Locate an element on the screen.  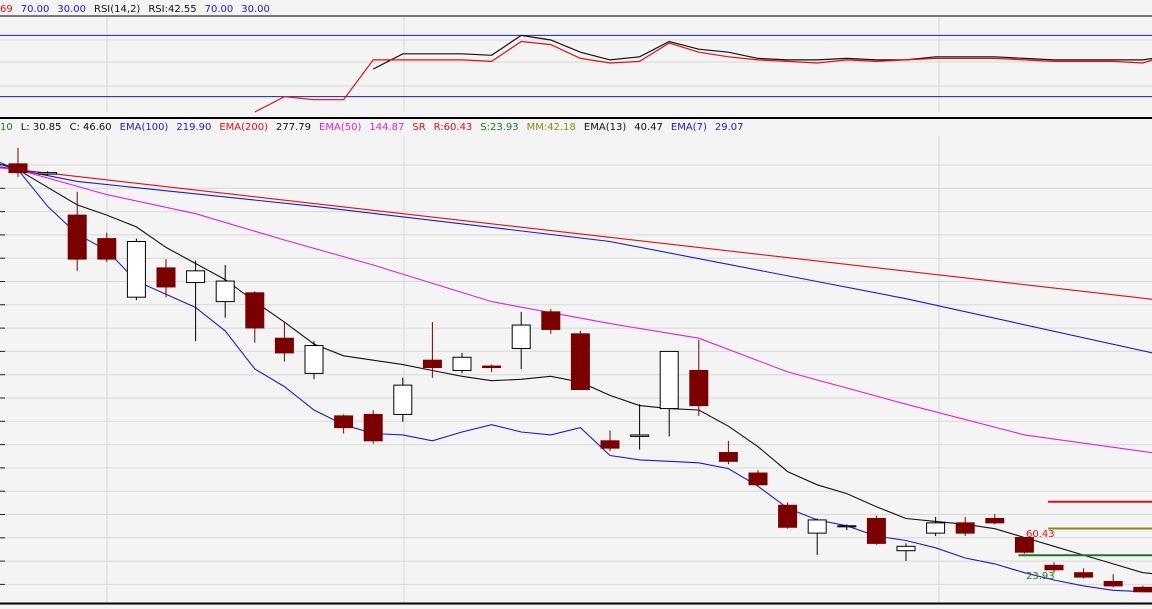
header-item-12: MM:42.18 is located at coordinates (551, 127).